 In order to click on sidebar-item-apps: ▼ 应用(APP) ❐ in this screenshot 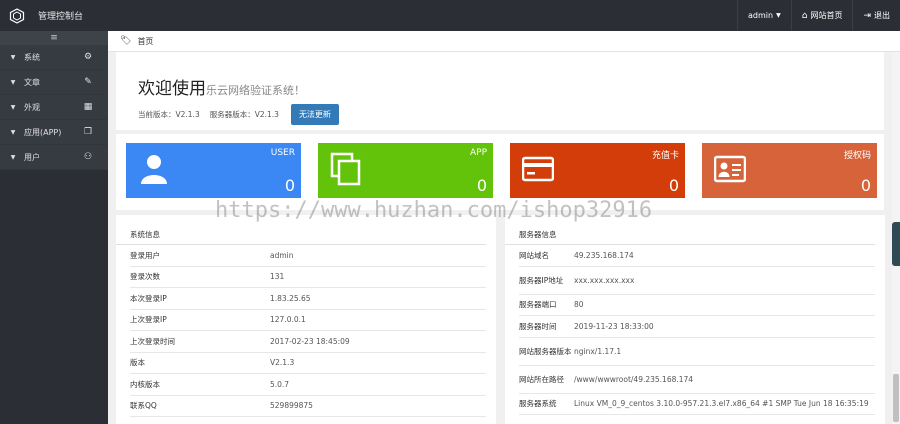, I will do `click(54, 132)`.